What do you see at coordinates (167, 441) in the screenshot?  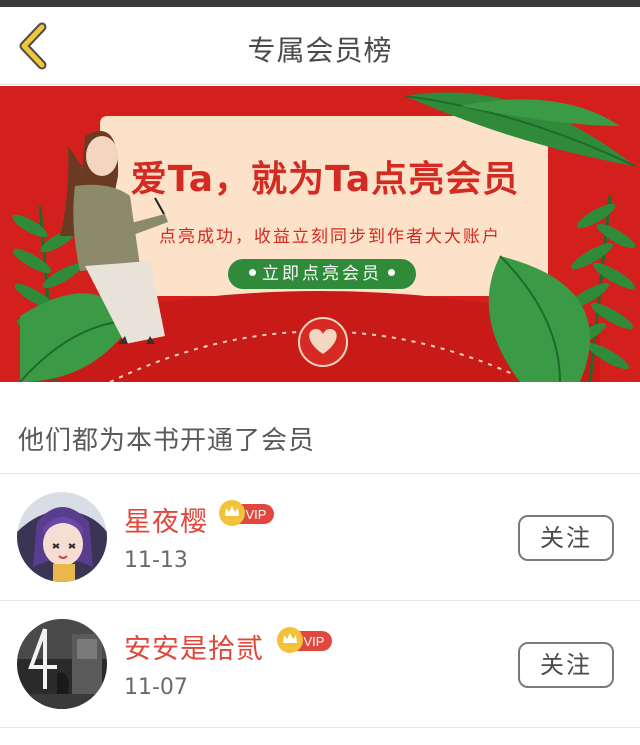 I see `members-section-title: 他们都为本书开通了会员` at bounding box center [167, 441].